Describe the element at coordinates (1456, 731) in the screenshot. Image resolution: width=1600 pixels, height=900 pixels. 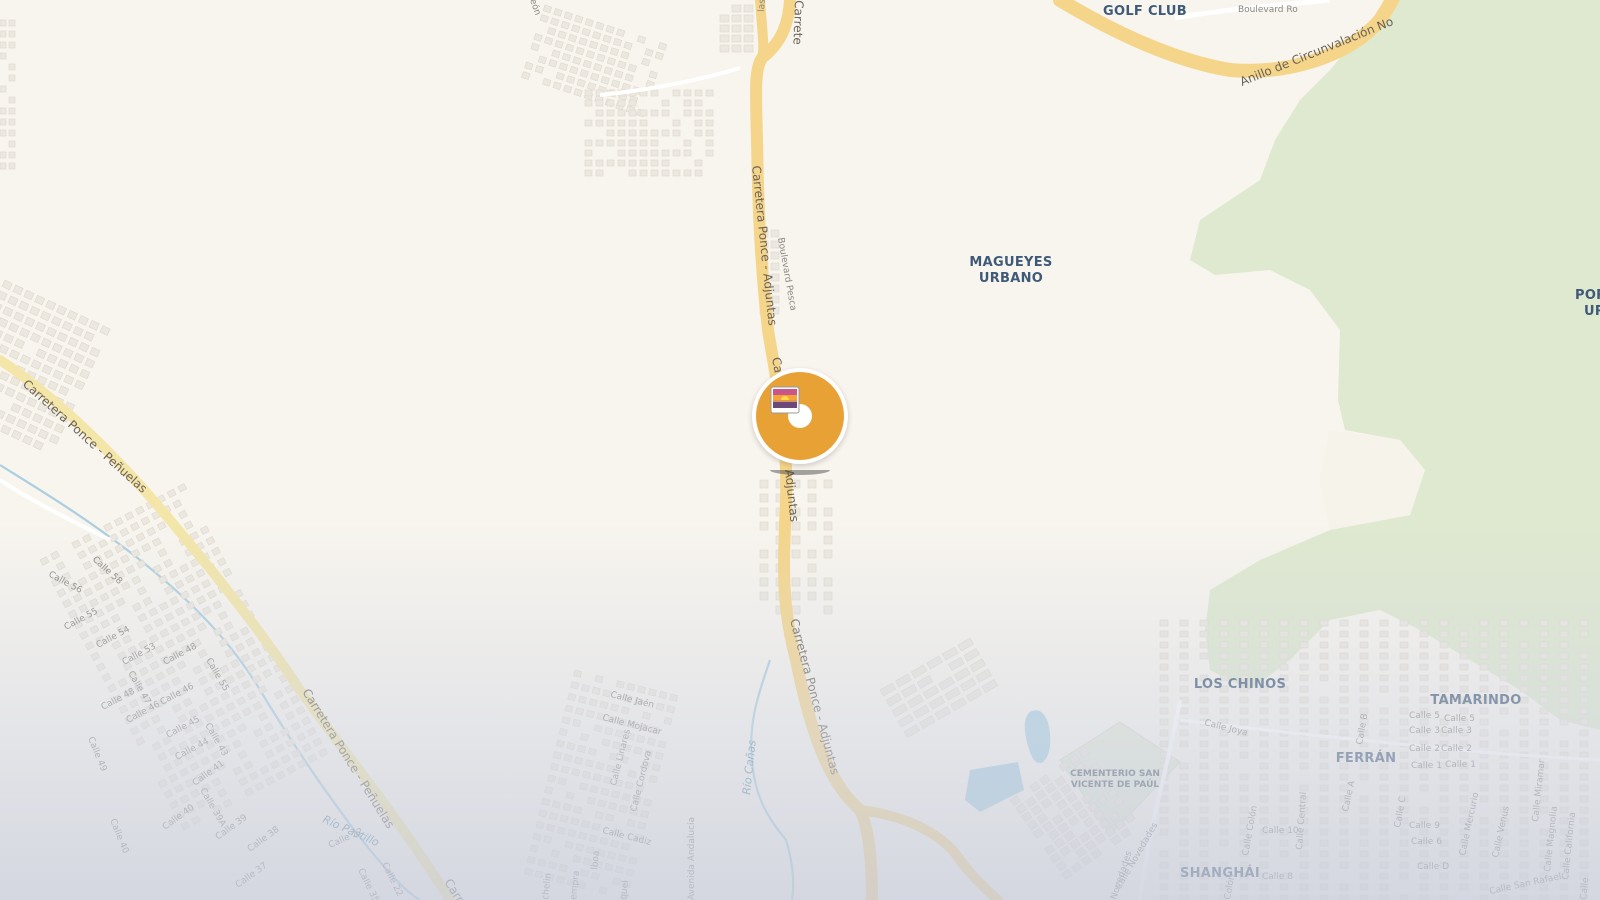
I see `street-label: Calle 3` at that location.